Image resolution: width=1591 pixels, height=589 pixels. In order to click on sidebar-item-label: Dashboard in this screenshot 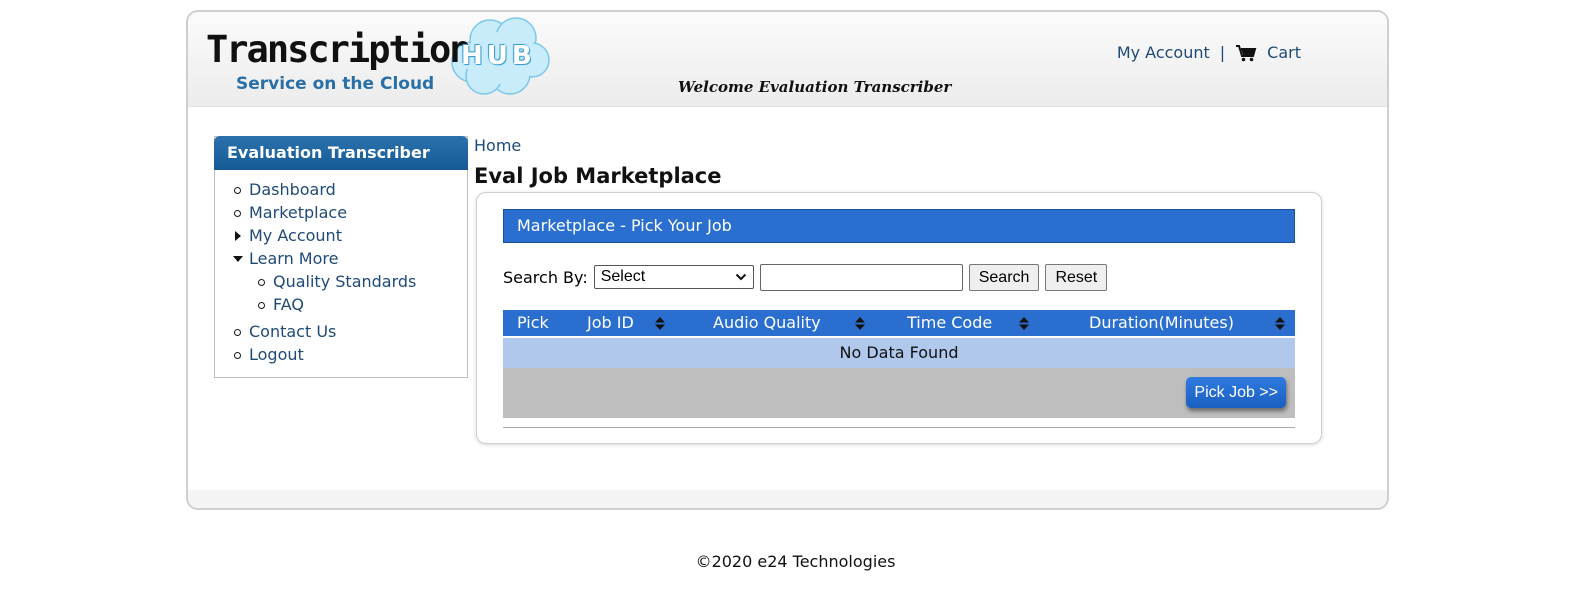, I will do `click(292, 189)`.